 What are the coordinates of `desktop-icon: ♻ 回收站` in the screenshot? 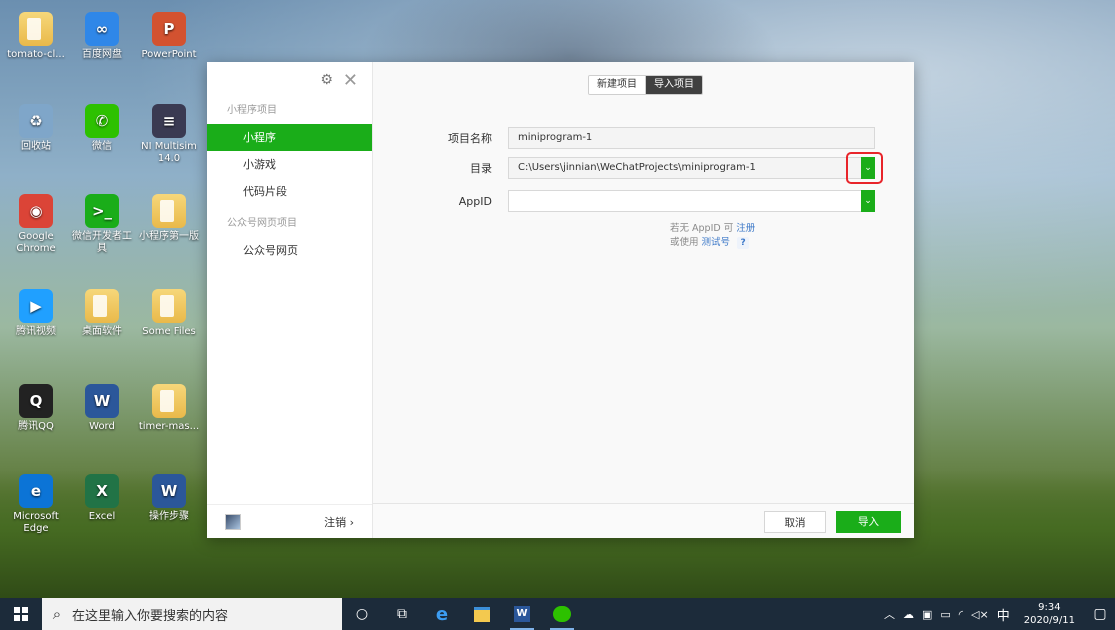 It's located at (36, 126).